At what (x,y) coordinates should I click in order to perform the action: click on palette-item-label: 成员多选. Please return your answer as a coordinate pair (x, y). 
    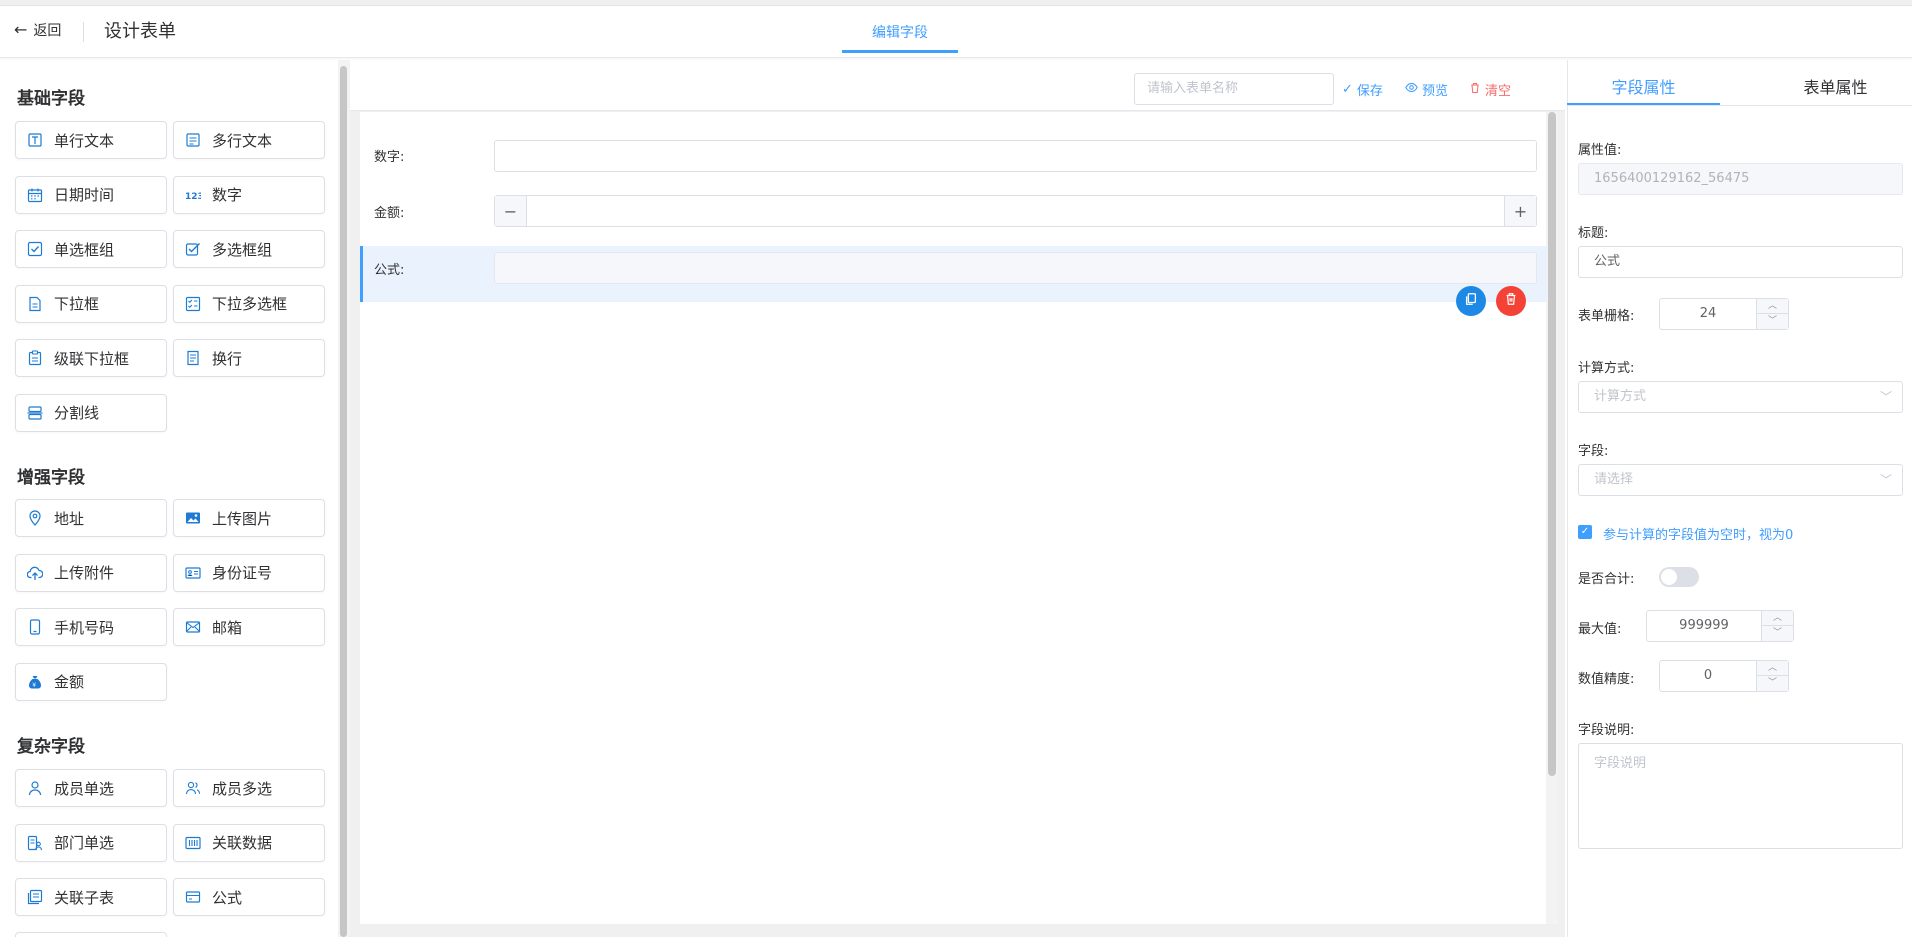
    Looking at the image, I should click on (242, 788).